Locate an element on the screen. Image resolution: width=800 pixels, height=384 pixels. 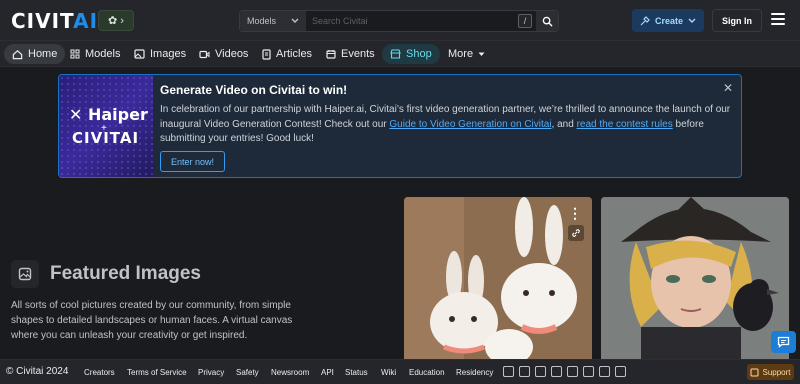
link-icon is located at coordinates (576, 233).